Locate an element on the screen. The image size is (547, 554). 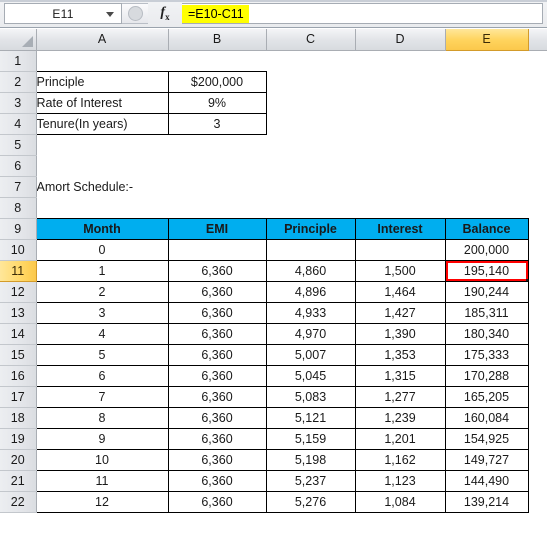
cell-b6 is located at coordinates (217, 165).